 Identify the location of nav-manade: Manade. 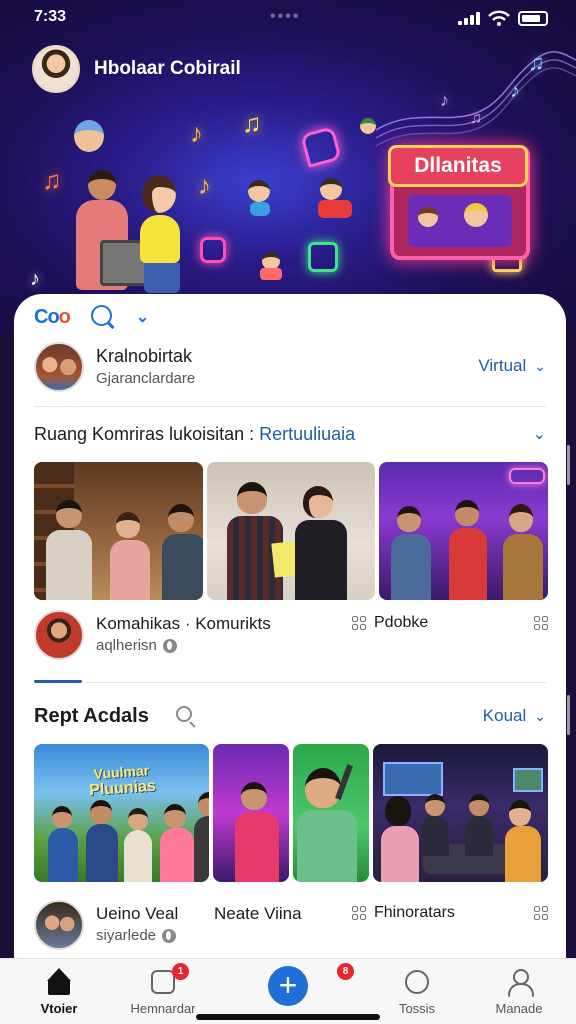
(519, 991).